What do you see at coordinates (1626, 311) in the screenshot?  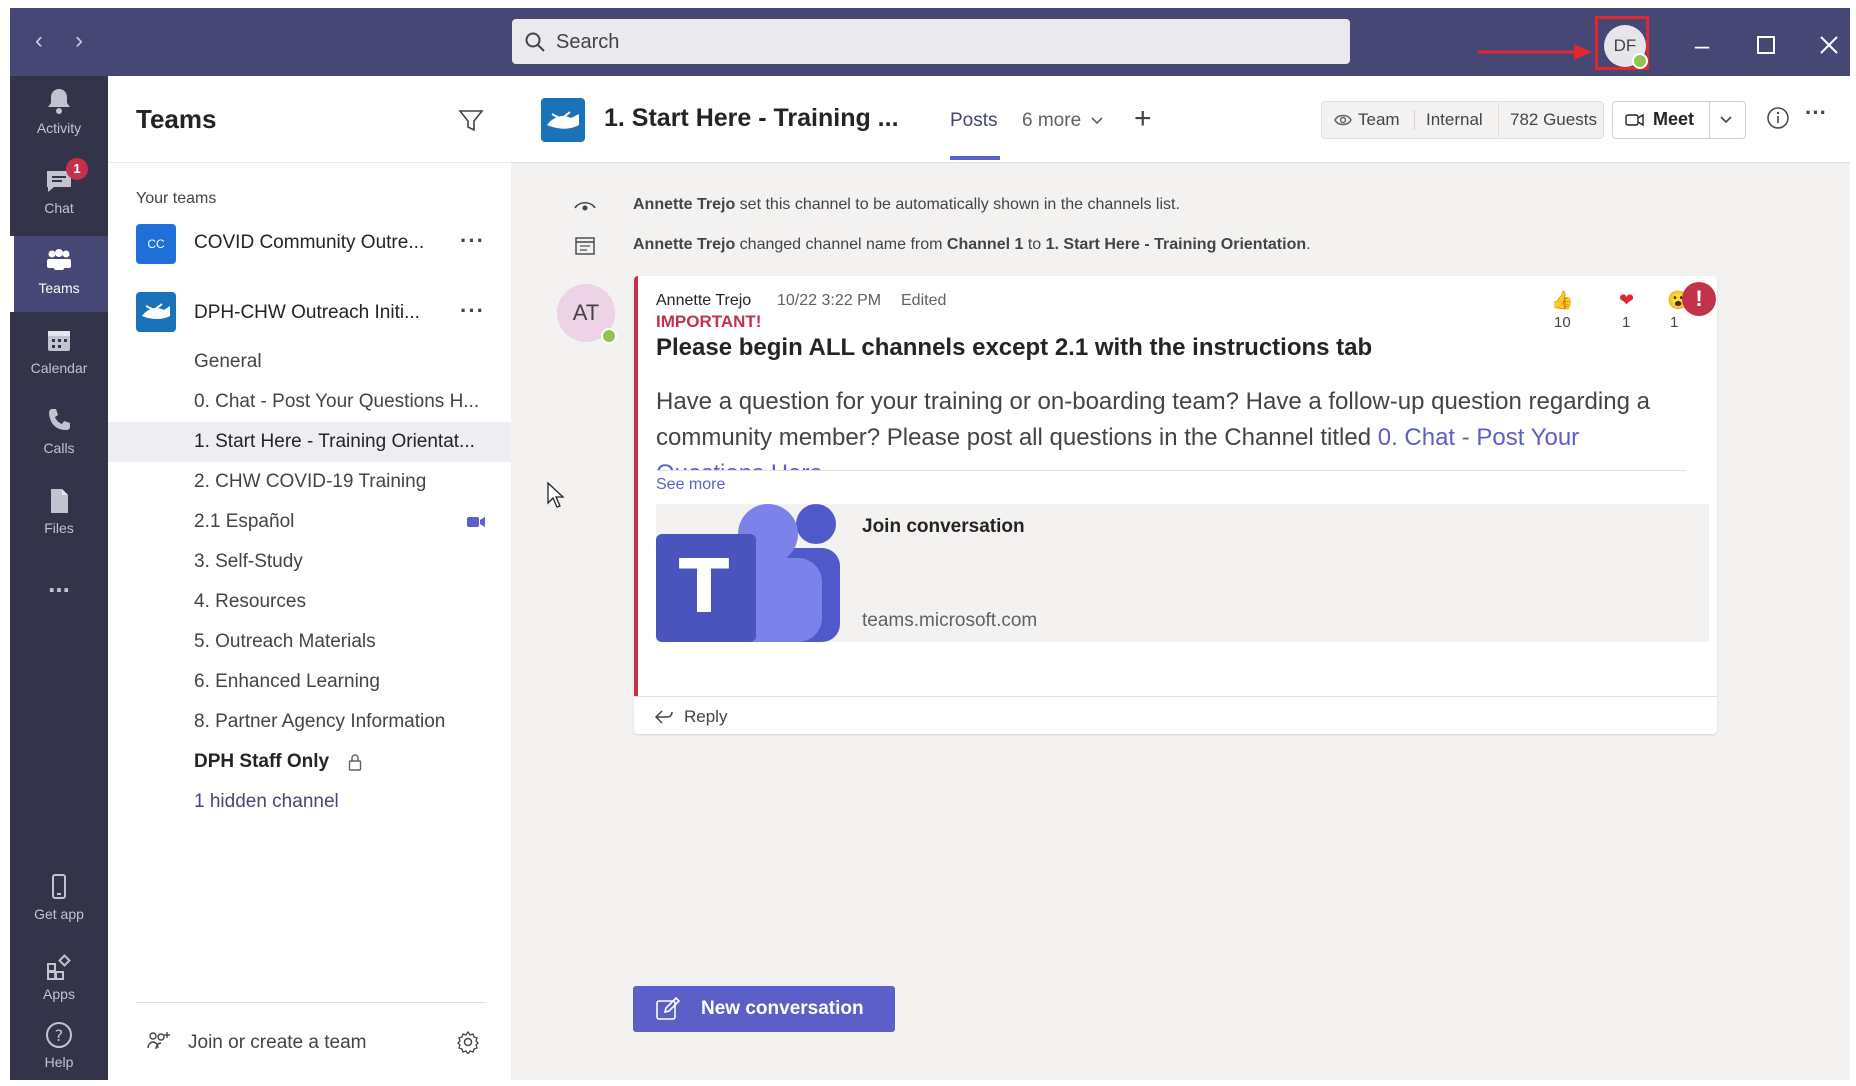 I see `reaction-heart: ❤1` at bounding box center [1626, 311].